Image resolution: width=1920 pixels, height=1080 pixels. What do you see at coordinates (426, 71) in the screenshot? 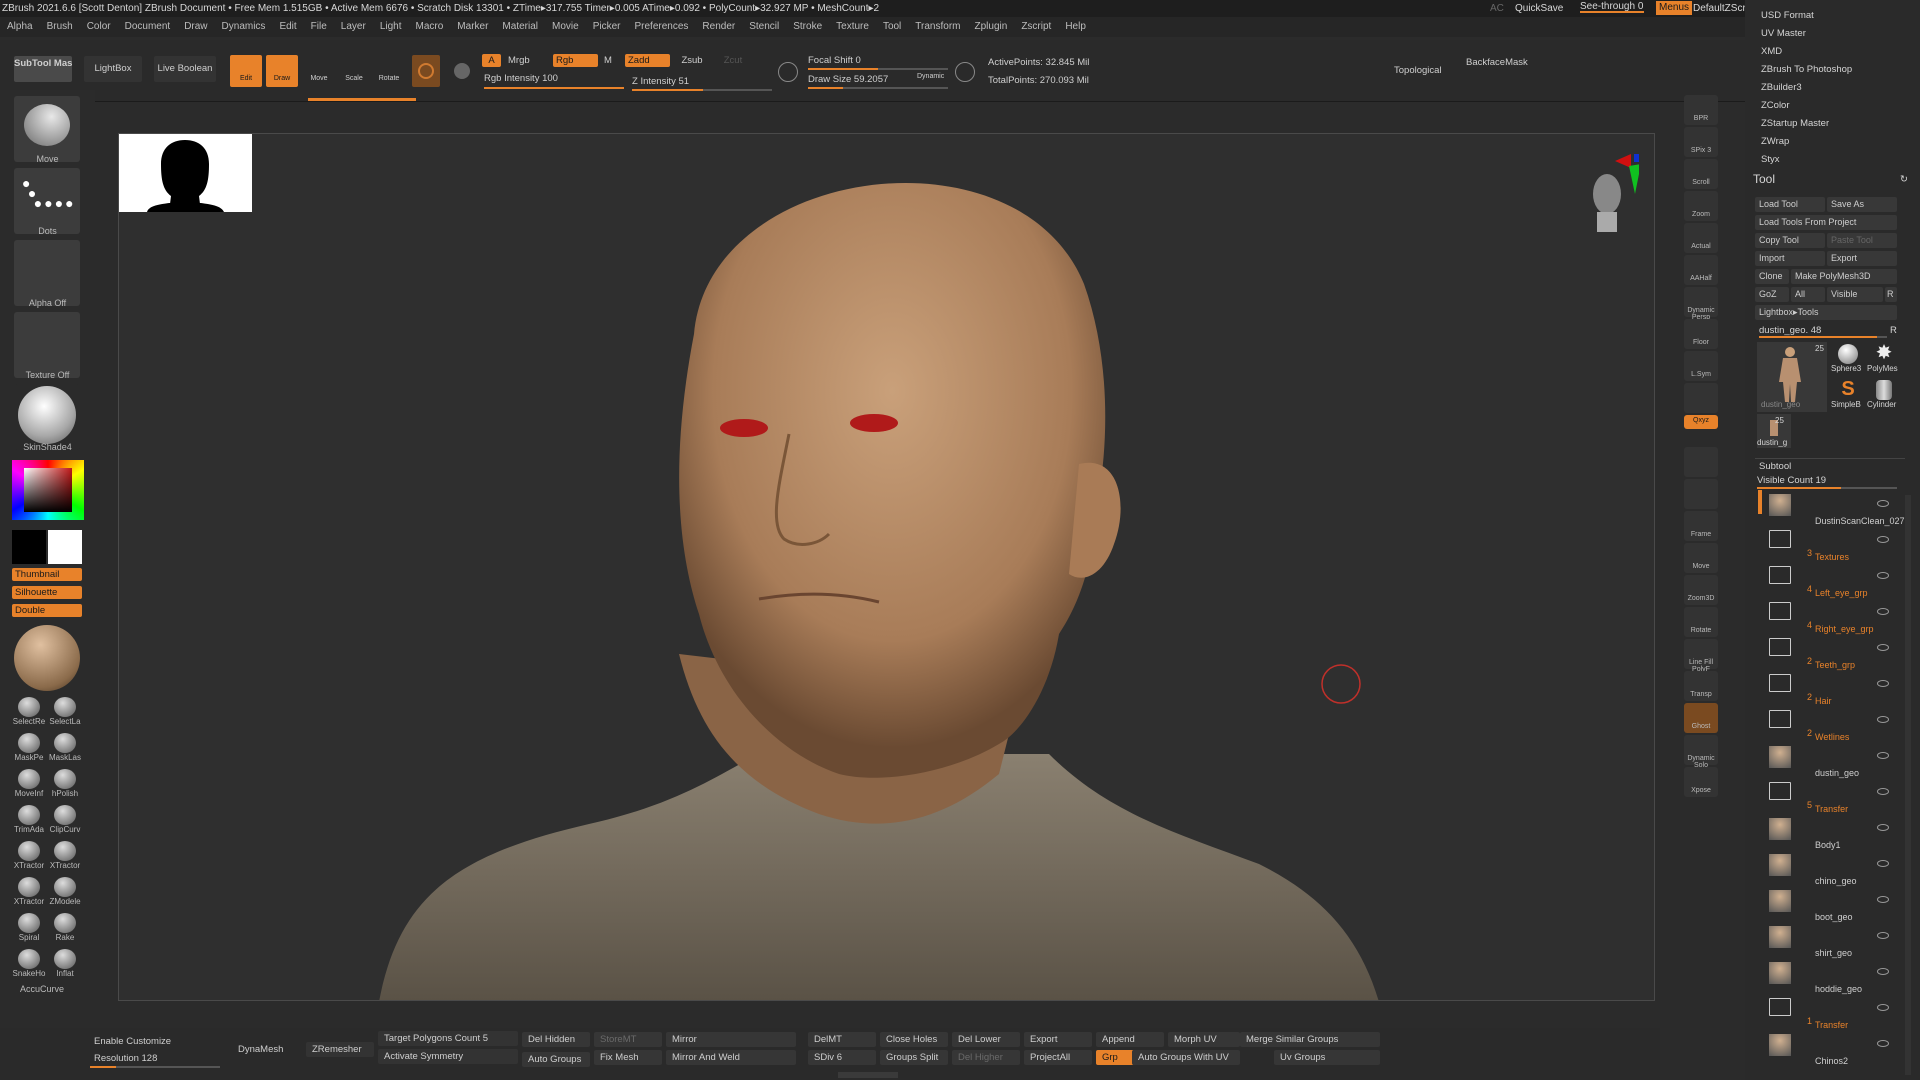
I see `material-sphere-button` at bounding box center [426, 71].